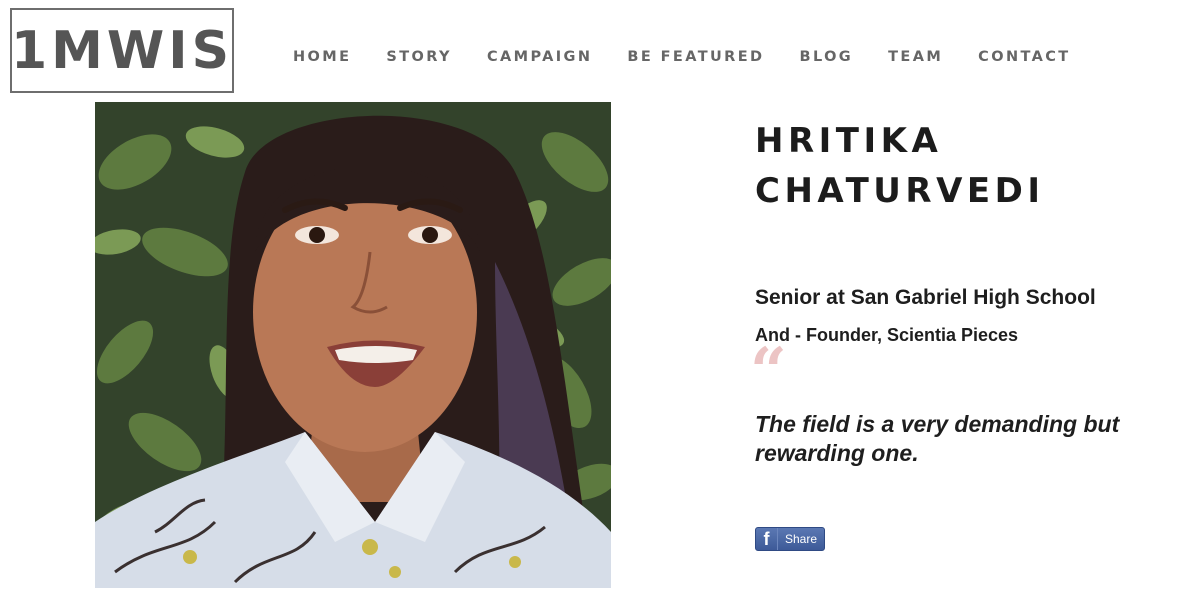 The image size is (1200, 597). What do you see at coordinates (539, 58) in the screenshot?
I see `nav-campaign: CAMPAIGN` at bounding box center [539, 58].